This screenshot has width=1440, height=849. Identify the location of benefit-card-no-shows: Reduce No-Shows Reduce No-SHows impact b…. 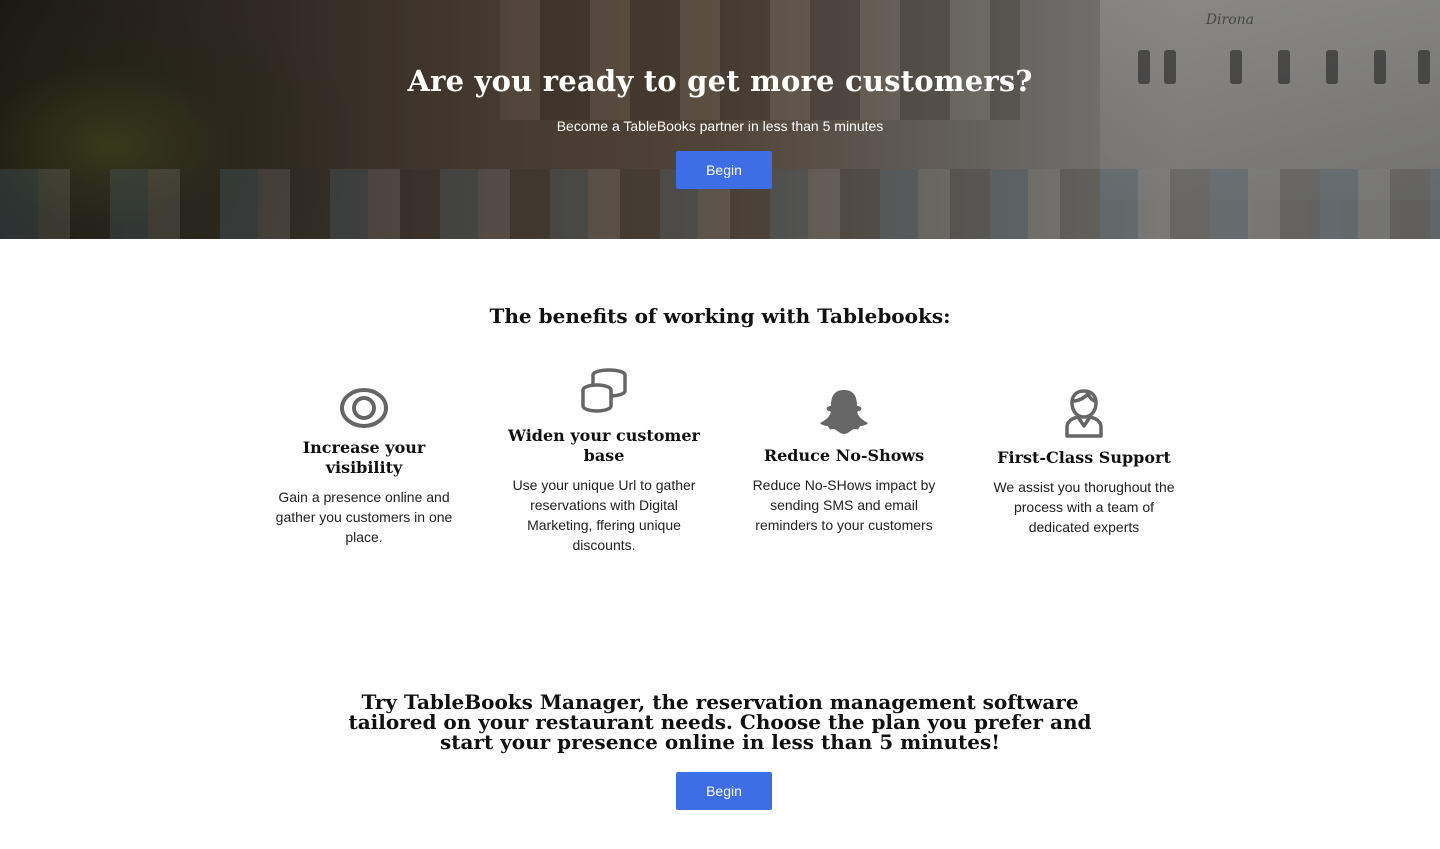
(844, 461).